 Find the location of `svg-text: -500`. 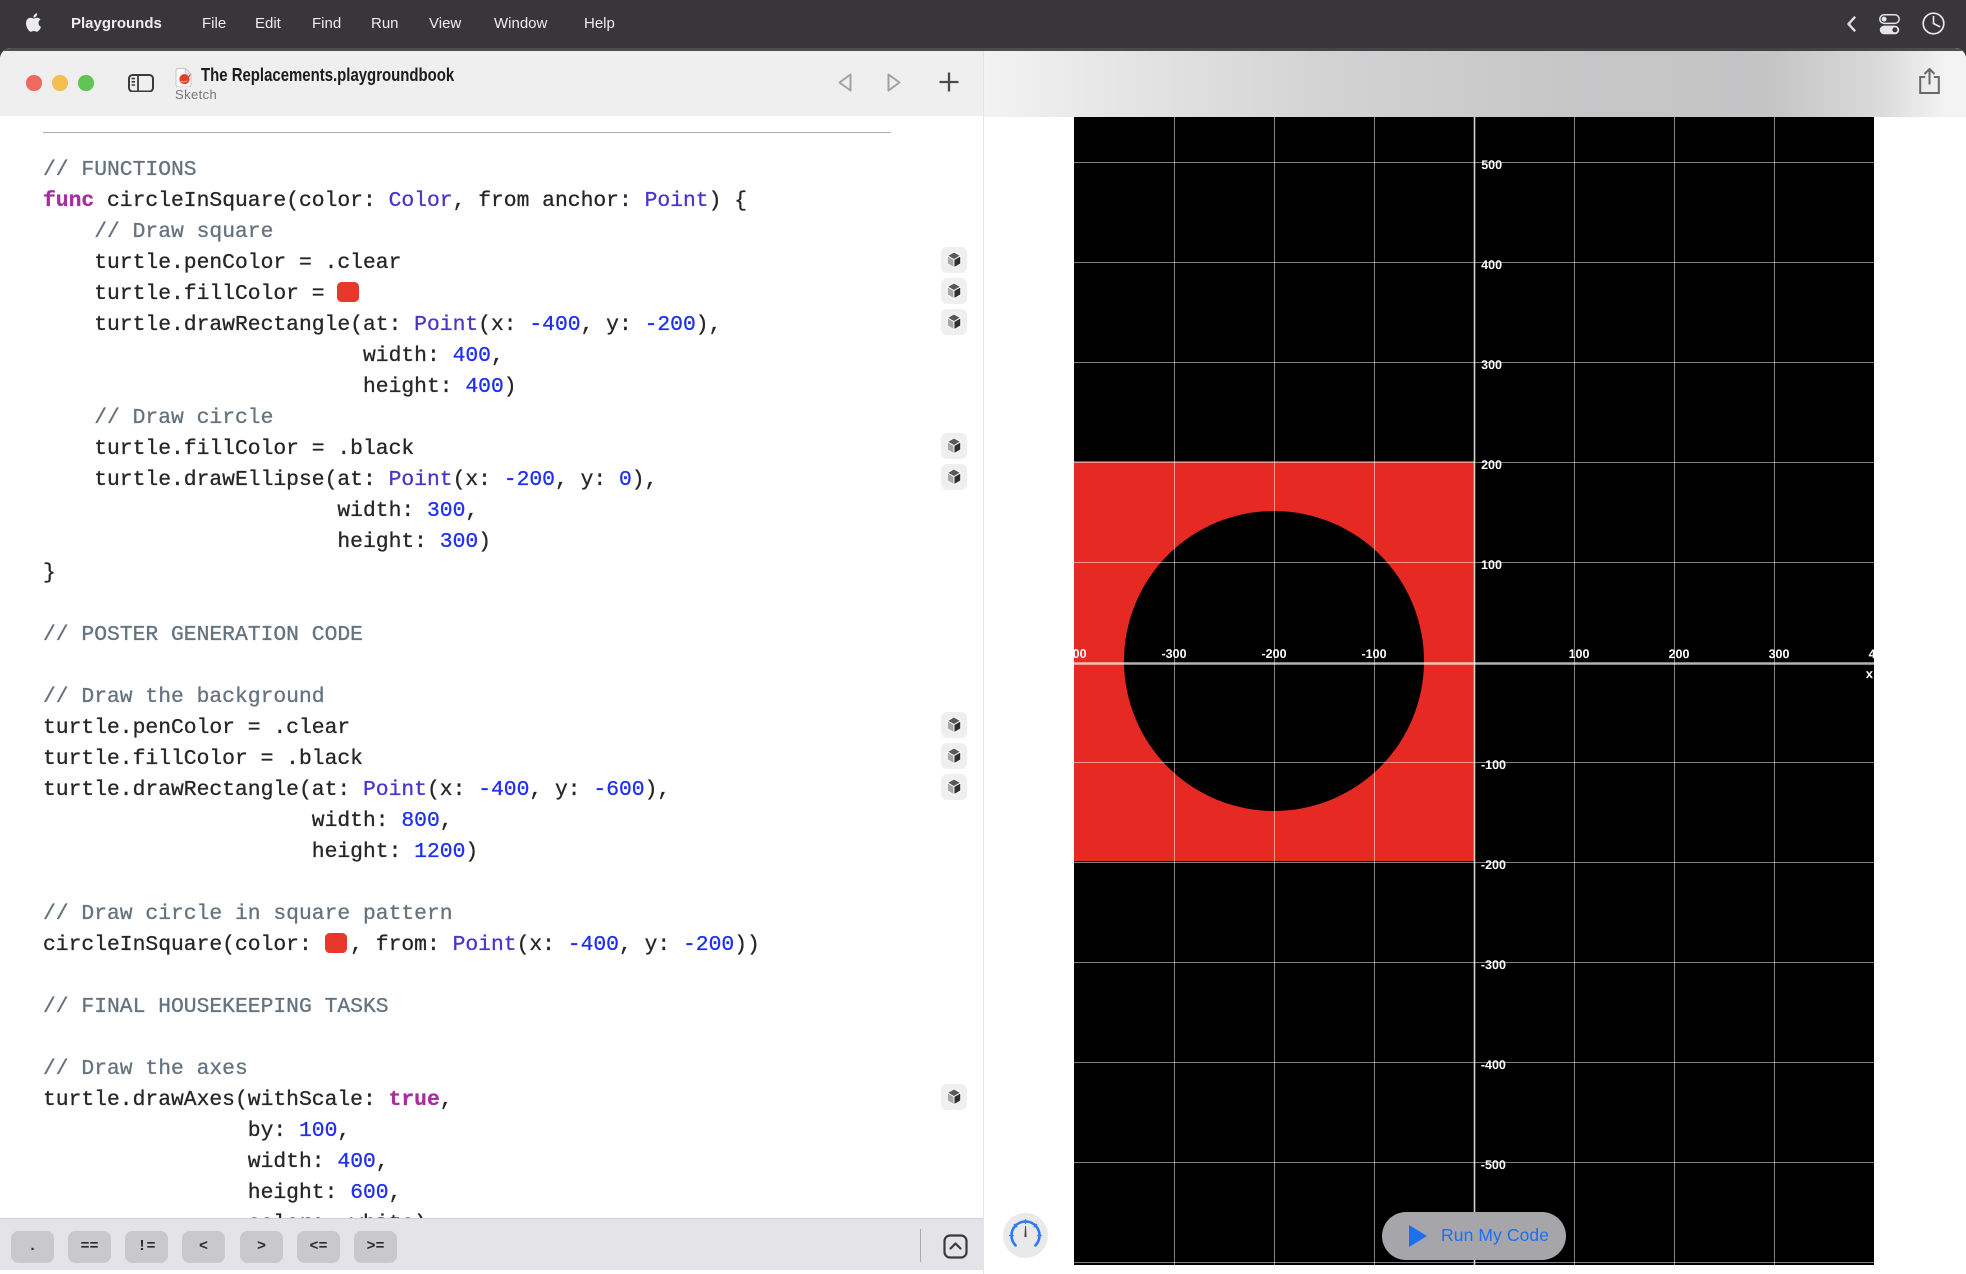

svg-text: -500 is located at coordinates (1493, 1165).